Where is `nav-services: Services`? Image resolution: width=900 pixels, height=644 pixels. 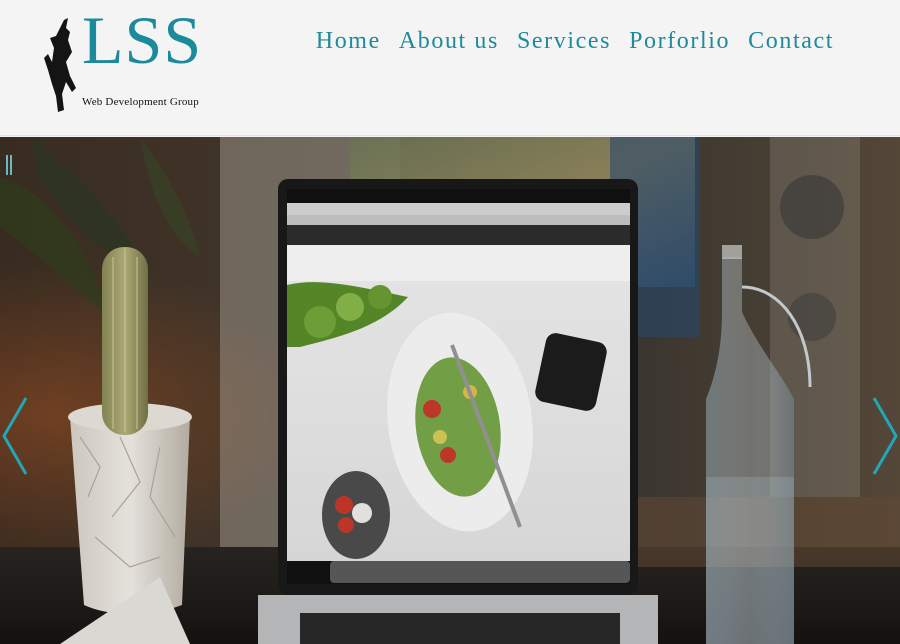
nav-services: Services is located at coordinates (564, 41).